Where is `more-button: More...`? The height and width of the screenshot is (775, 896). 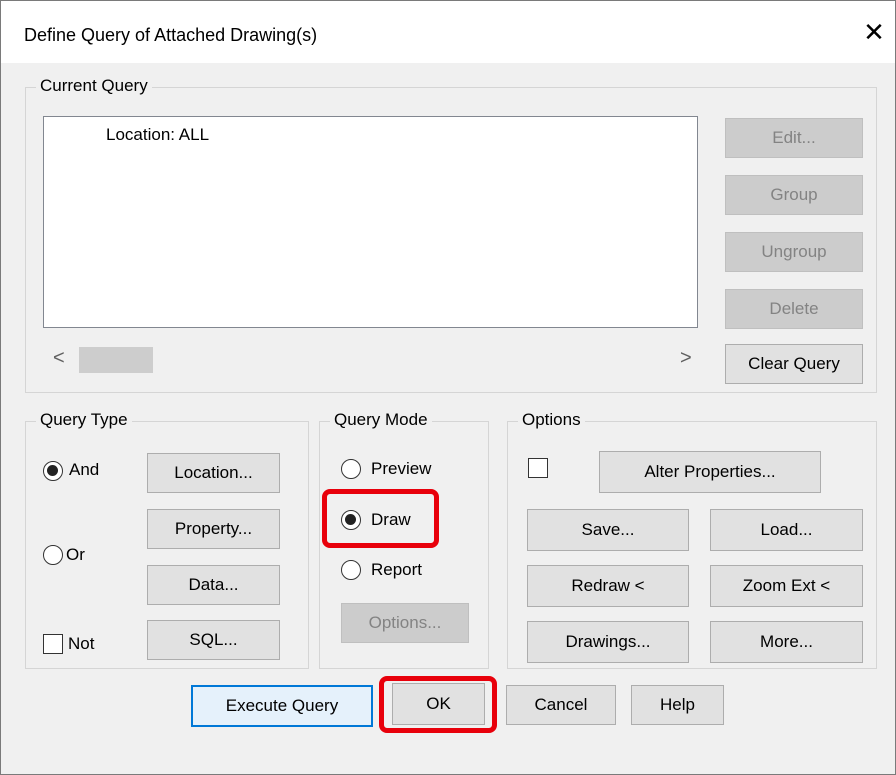 more-button: More... is located at coordinates (786, 642).